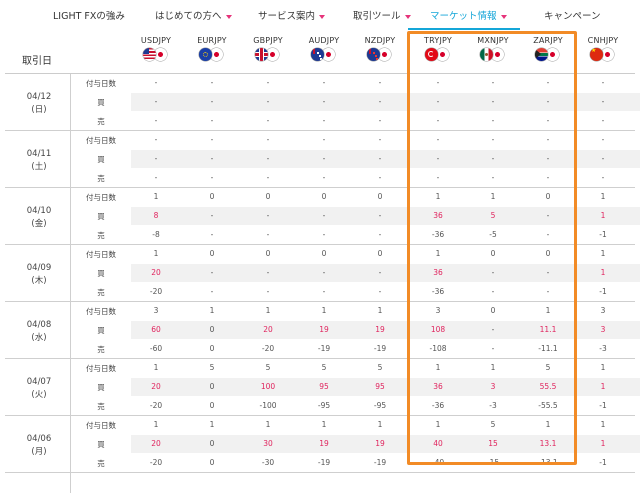 The image size is (640, 493). I want to click on cnh-flag-icon, so click(596, 54).